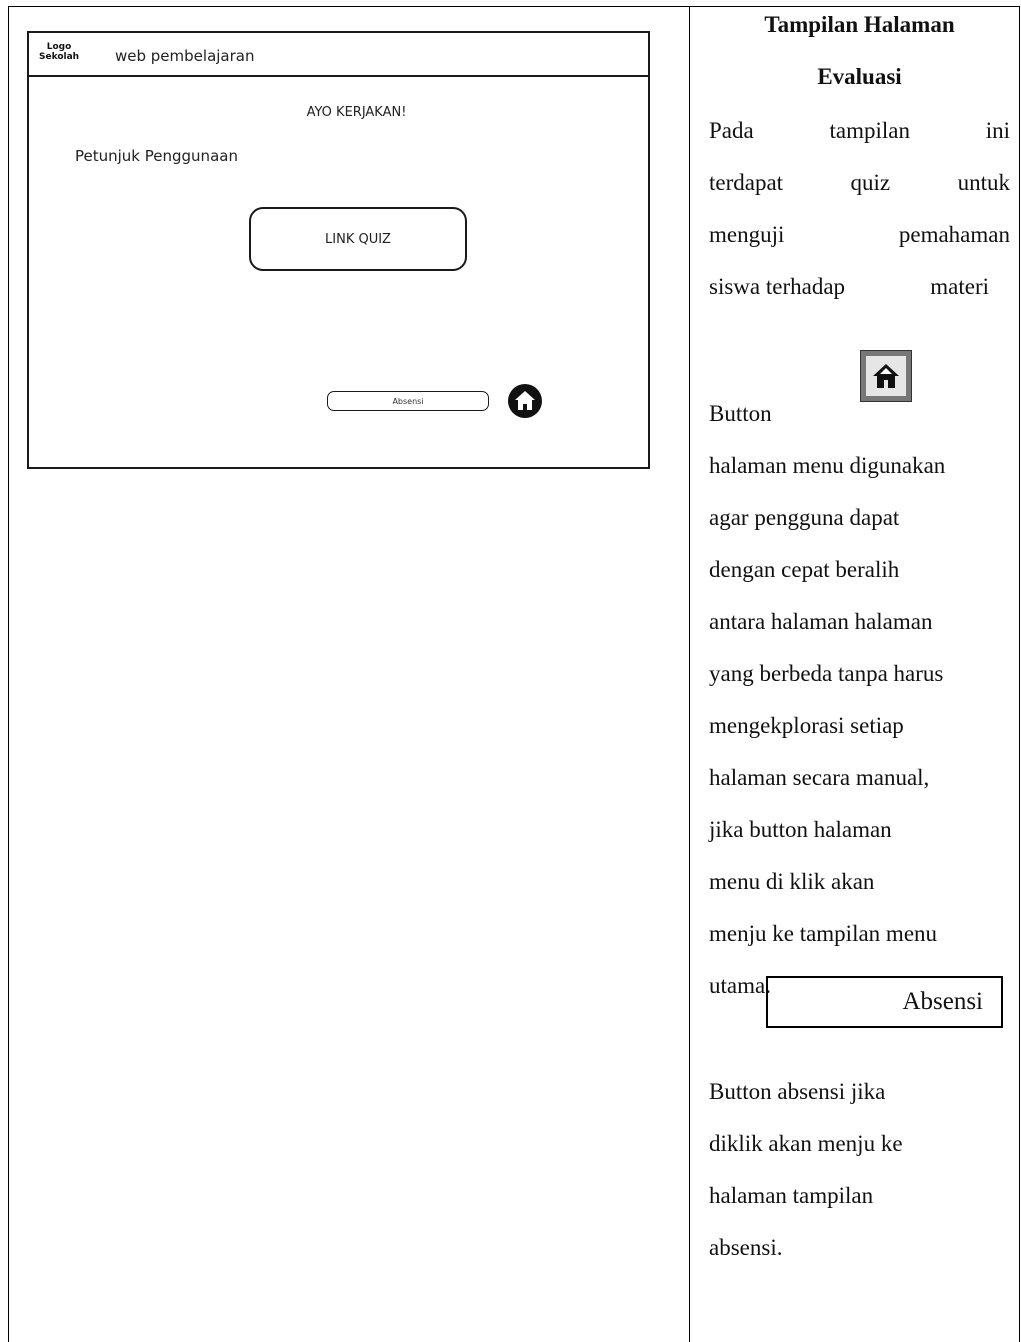  I want to click on home-button-image, so click(886, 376).